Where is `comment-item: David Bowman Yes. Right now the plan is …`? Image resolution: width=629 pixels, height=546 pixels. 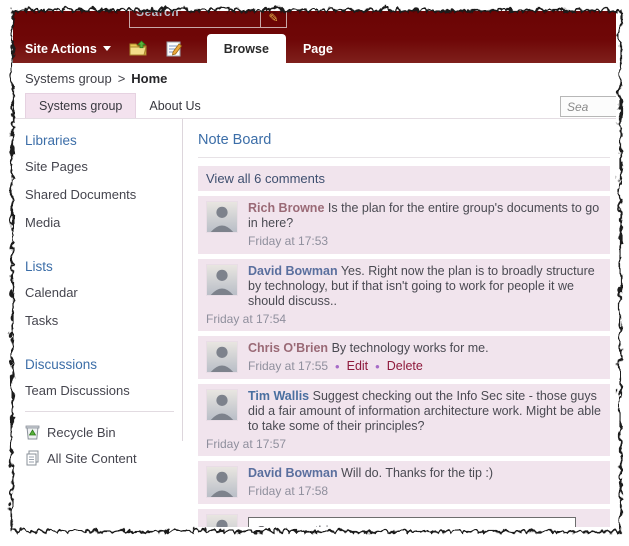
comment-item: David Bowman Yes. Right now the plan is … is located at coordinates (404, 295).